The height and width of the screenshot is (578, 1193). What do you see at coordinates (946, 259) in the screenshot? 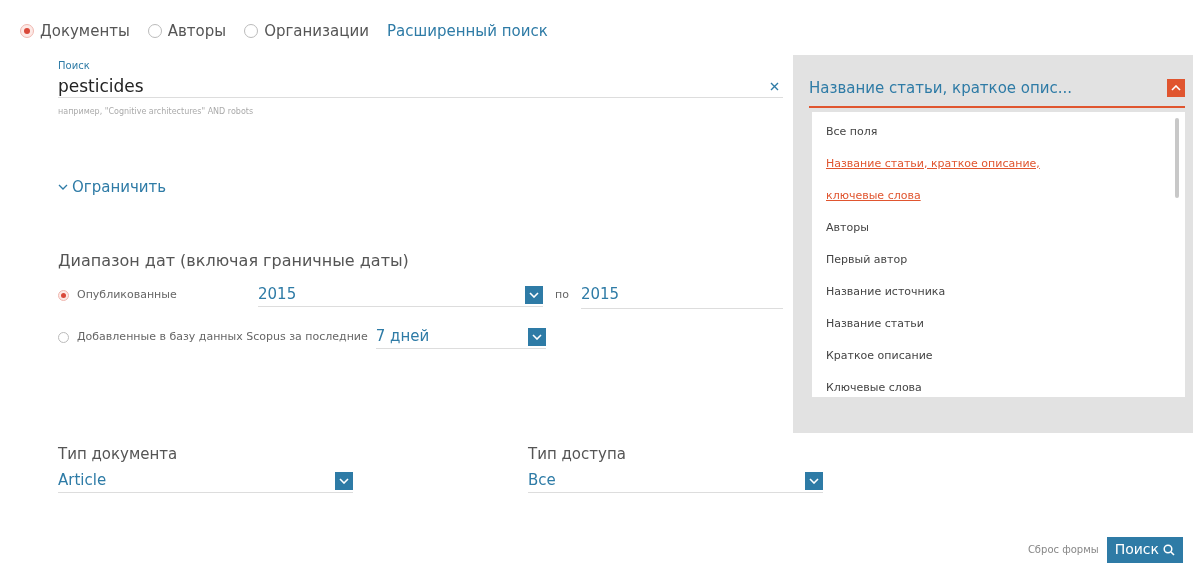
I see `dropdown-option: Первый автор` at bounding box center [946, 259].